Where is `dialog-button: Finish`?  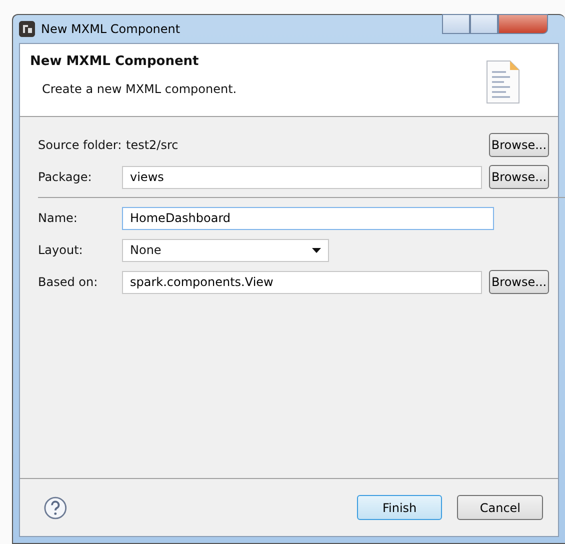 dialog-button: Finish is located at coordinates (399, 507).